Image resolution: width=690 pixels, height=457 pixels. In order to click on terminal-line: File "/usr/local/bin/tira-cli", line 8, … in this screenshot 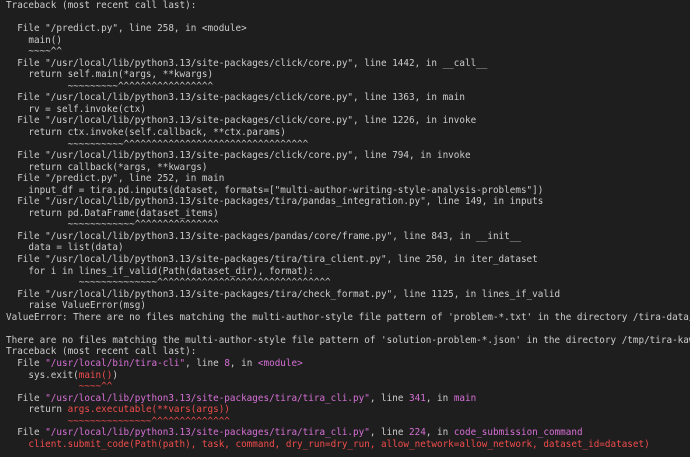, I will do `click(348, 364)`.